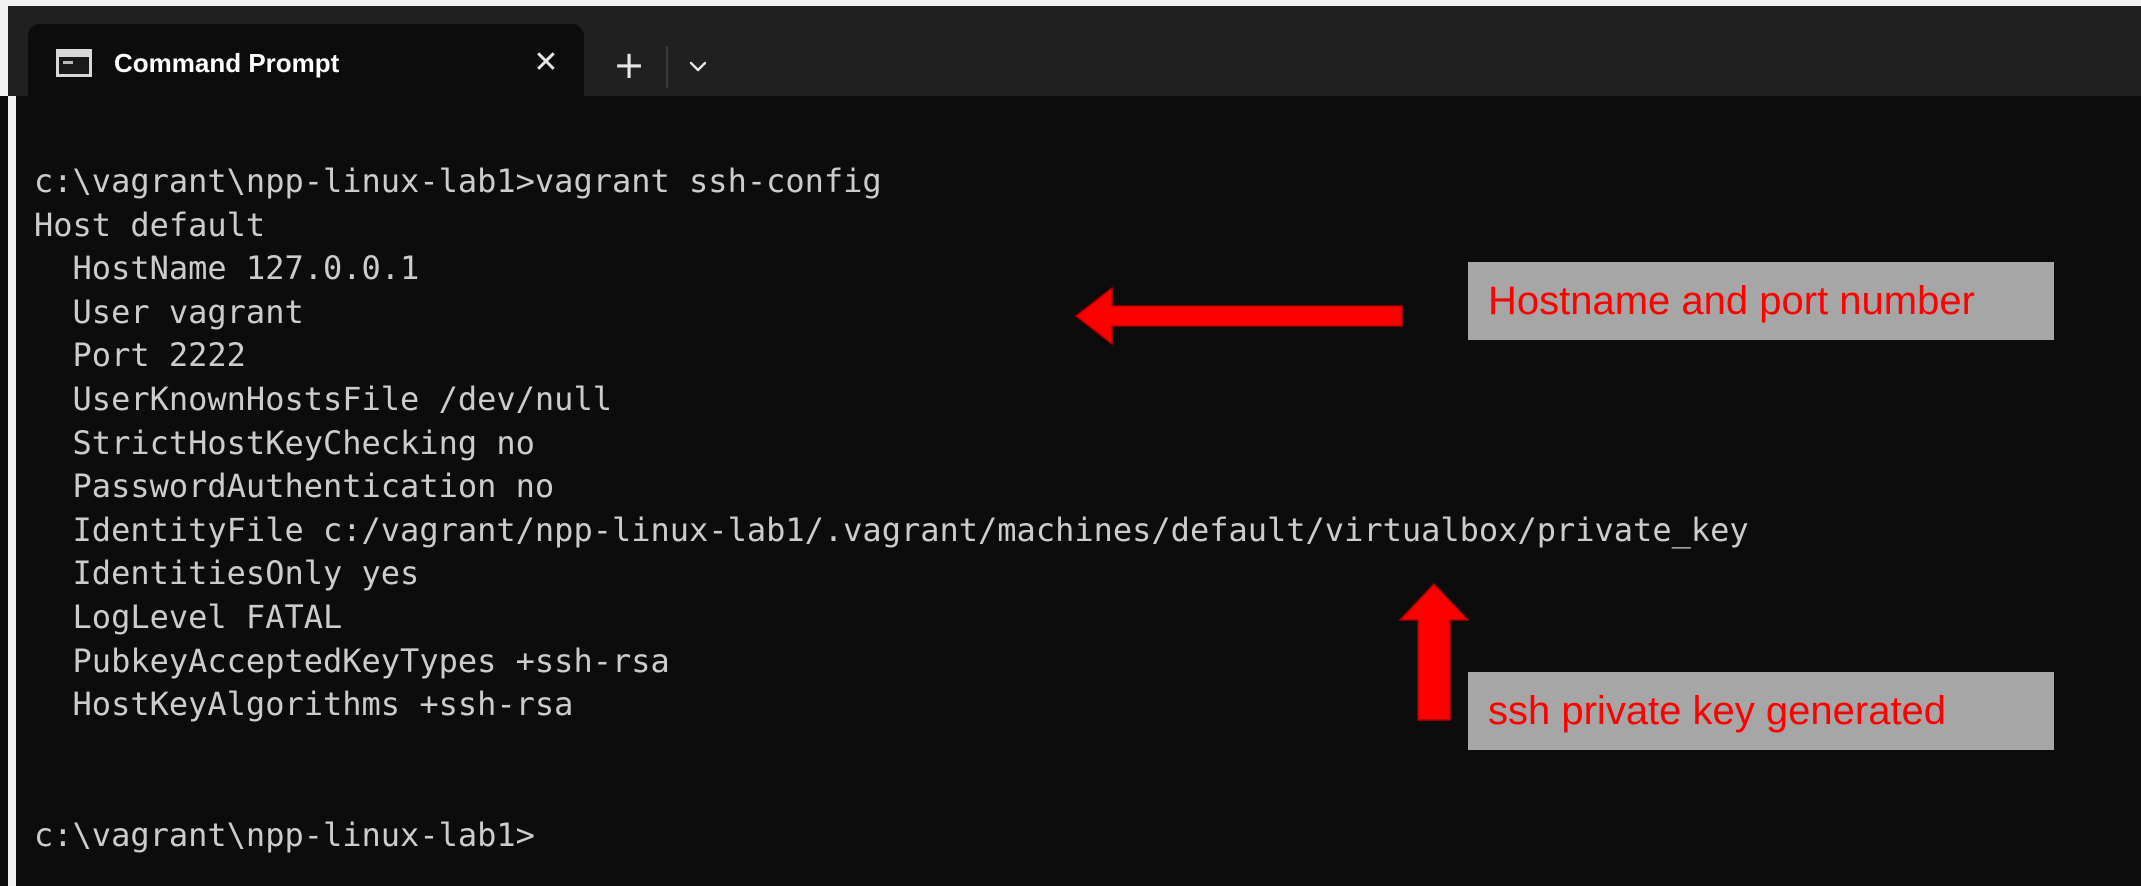 This screenshot has height=886, width=2141. What do you see at coordinates (323, 398) in the screenshot?
I see `terminal-line: UserKnownHostsFile /dev/null` at bounding box center [323, 398].